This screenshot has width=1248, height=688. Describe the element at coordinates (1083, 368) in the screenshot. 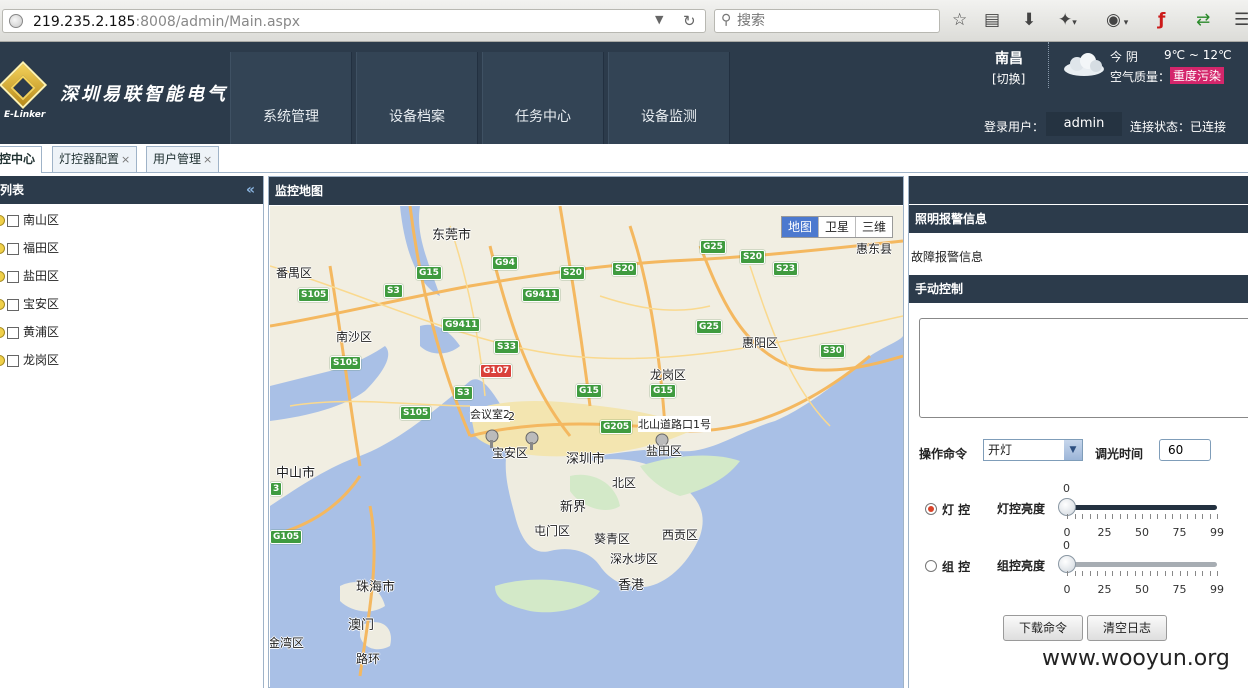

I see `command-log-textarea` at that location.